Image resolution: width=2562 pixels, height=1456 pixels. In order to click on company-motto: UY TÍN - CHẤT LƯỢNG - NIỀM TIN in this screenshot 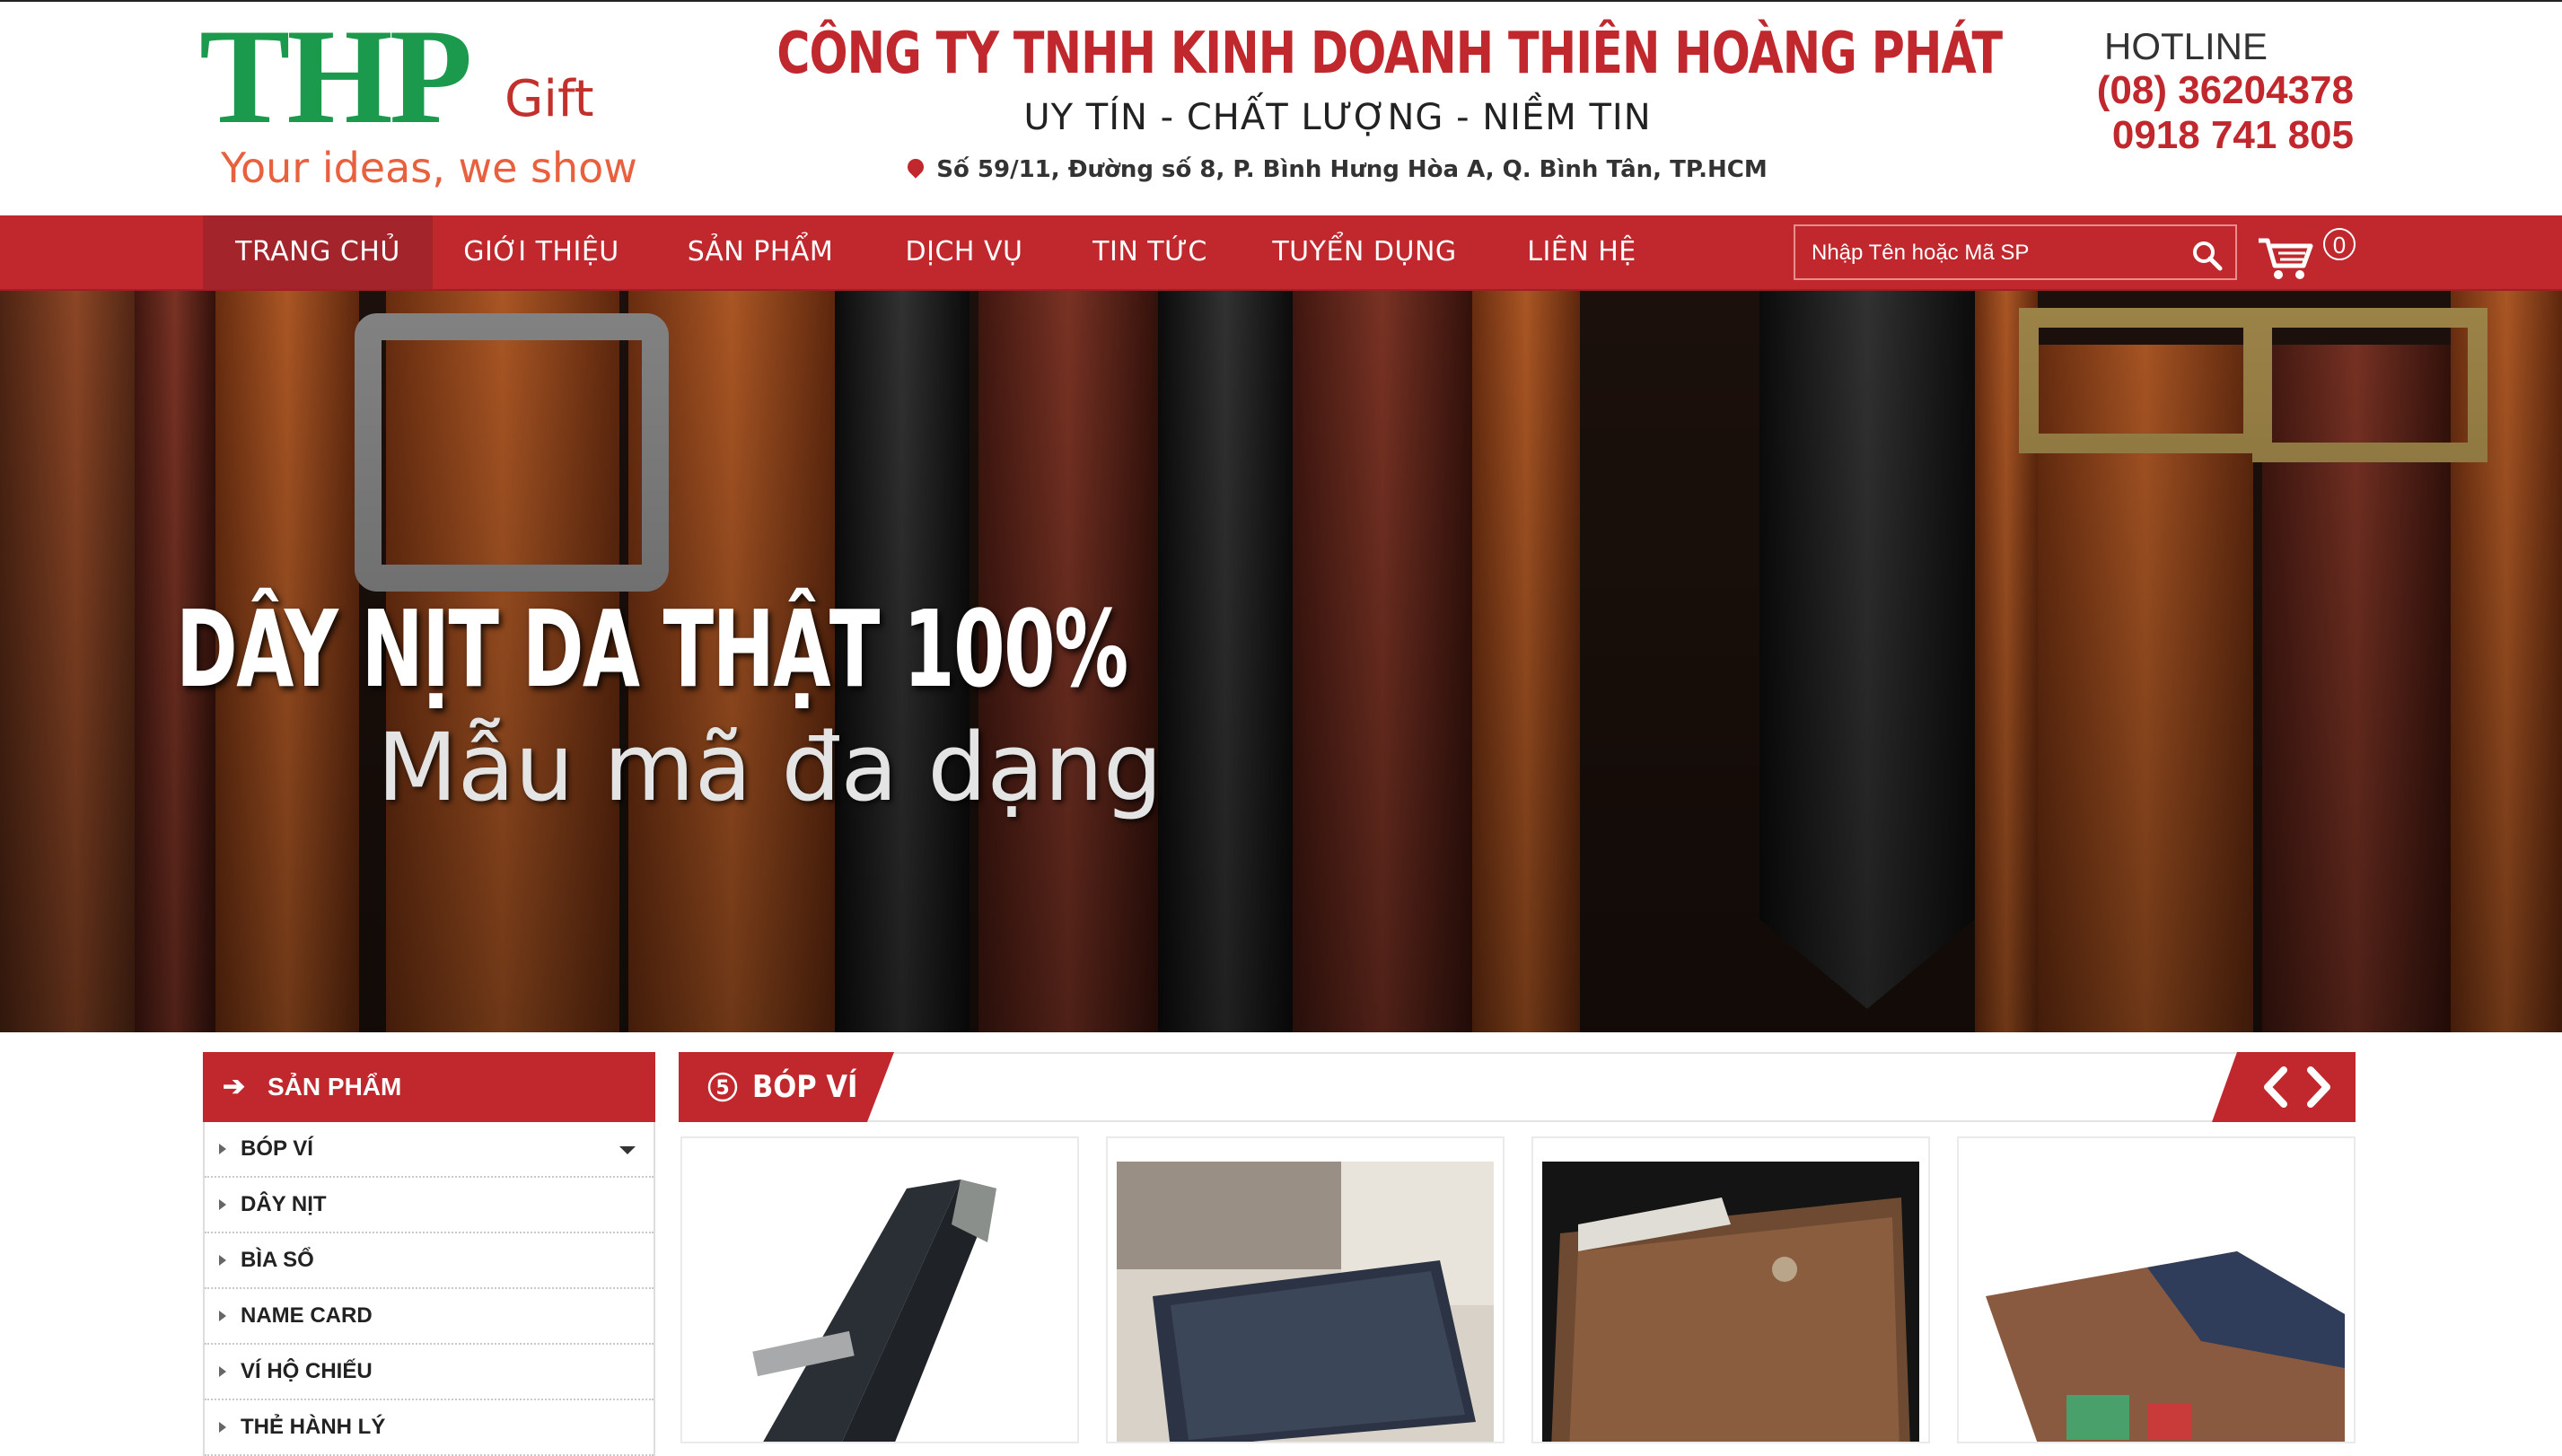, I will do `click(1337, 117)`.